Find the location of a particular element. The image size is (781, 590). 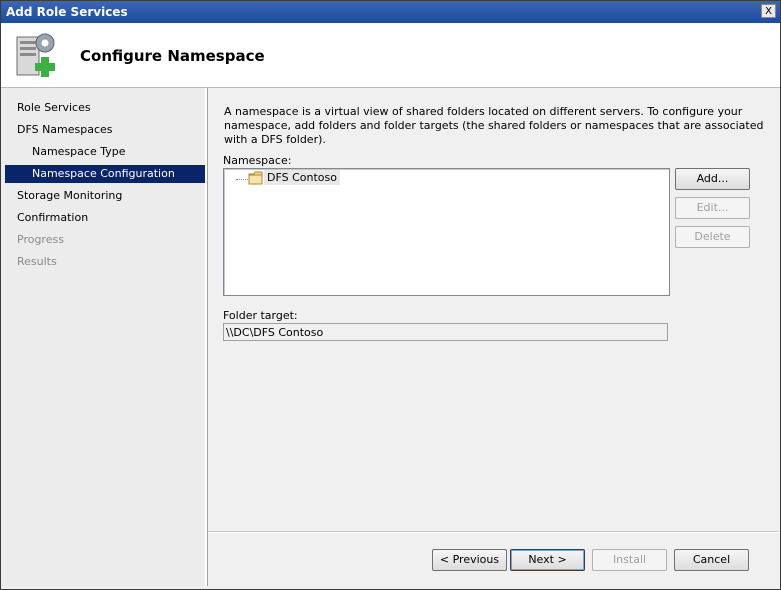

tree-item-dfs-contoso: DFS Contoso is located at coordinates (302, 177).